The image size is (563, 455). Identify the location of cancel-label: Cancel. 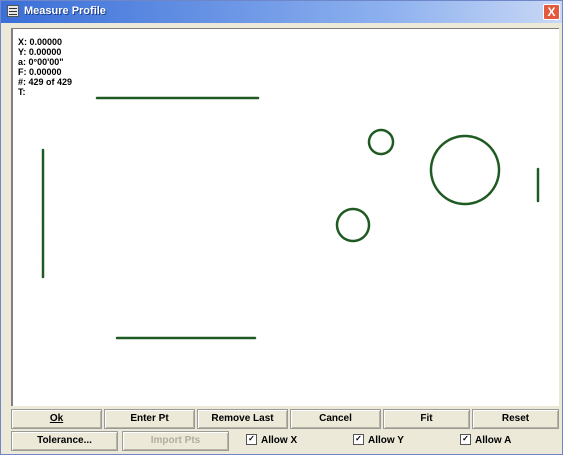
(335, 418).